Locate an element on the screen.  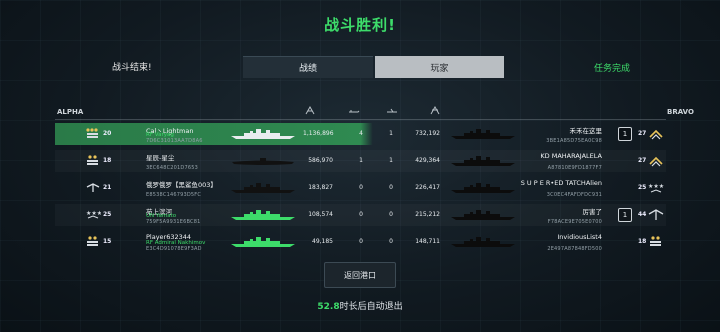
player-name: 厉害了 is located at coordinates (593, 211).